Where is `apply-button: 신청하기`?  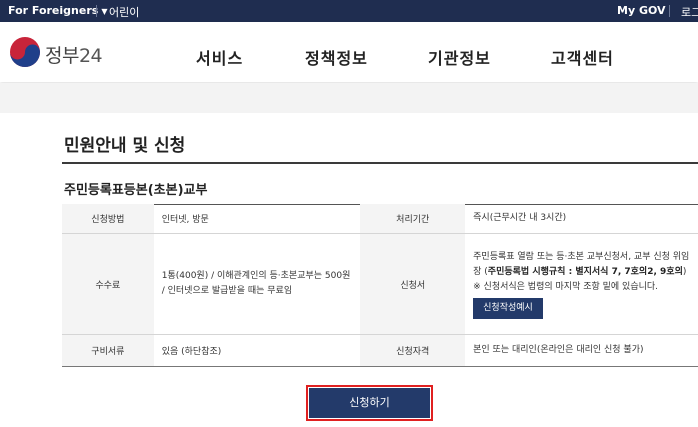
apply-button: 신청하기 is located at coordinates (369, 403).